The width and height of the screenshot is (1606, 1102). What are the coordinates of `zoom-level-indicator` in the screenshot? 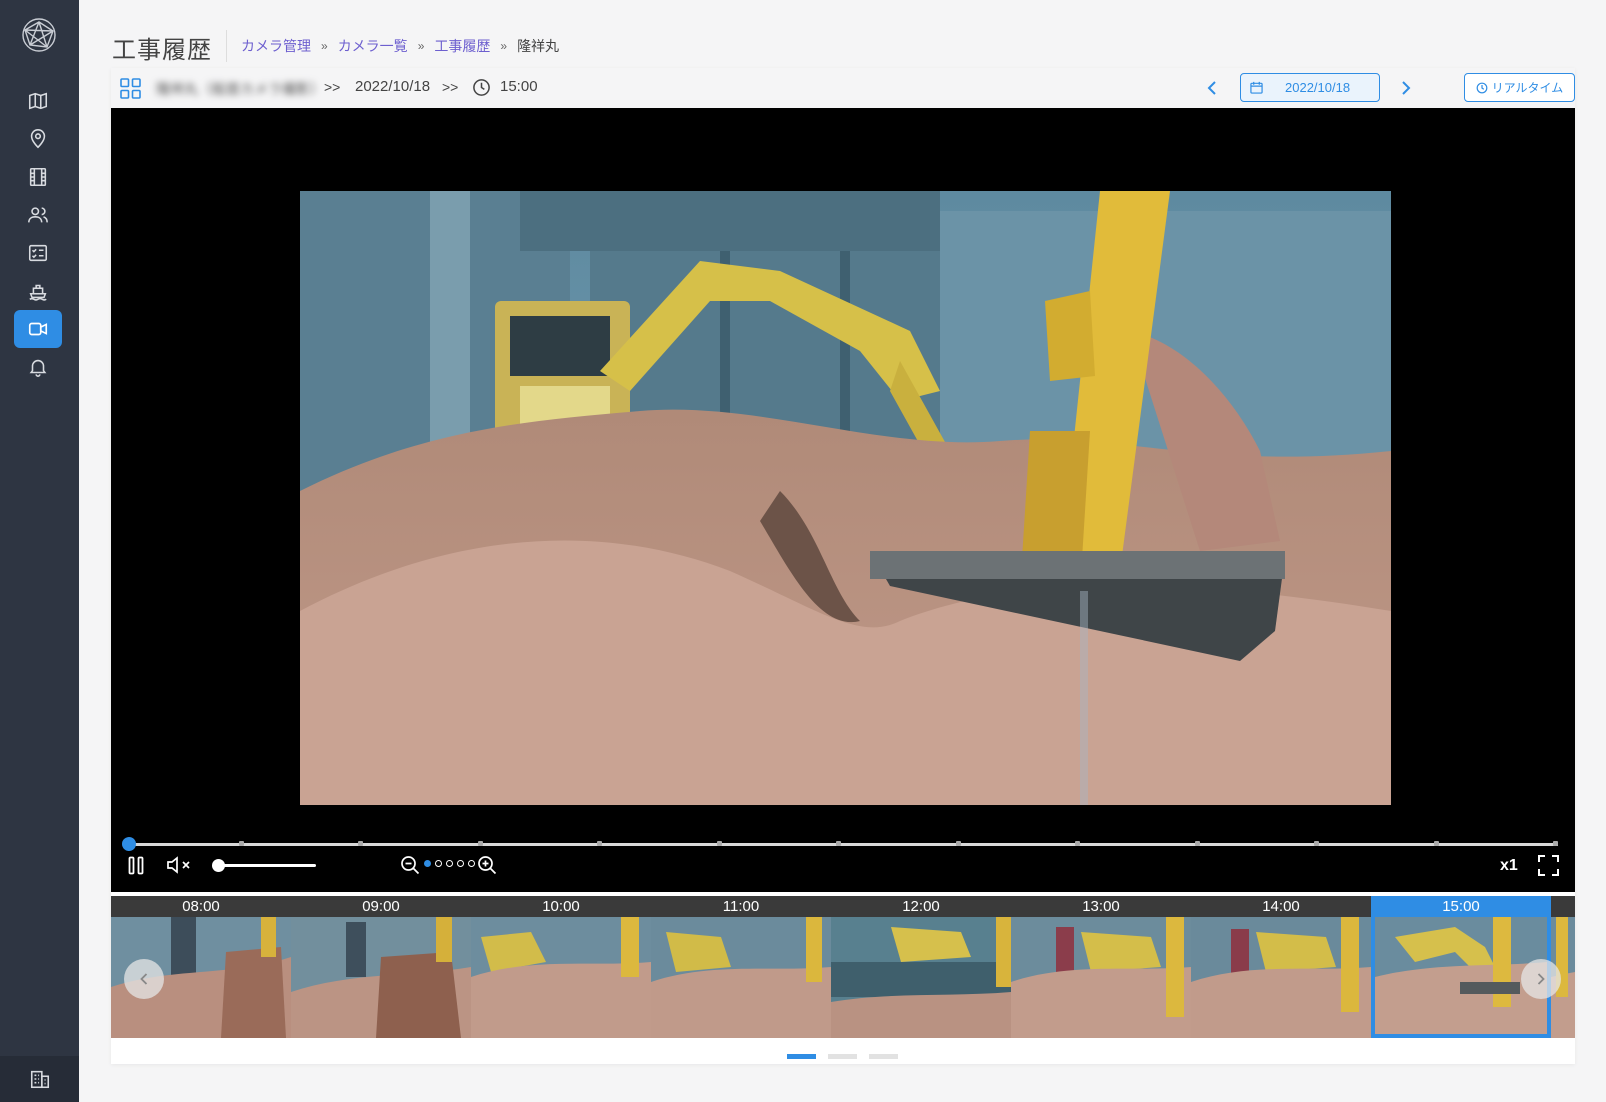 It's located at (449, 863).